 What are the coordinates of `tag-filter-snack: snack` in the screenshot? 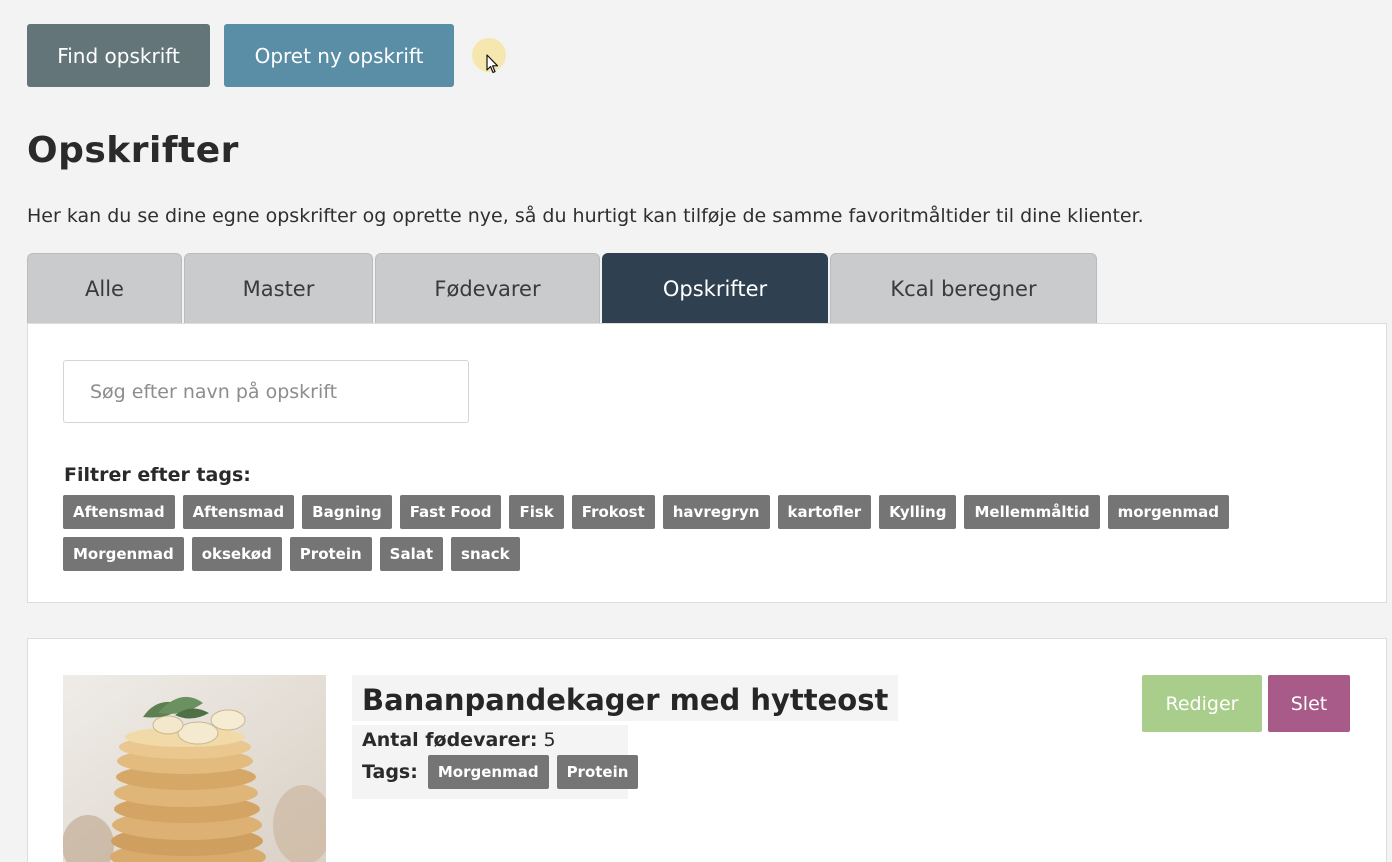 It's located at (485, 554).